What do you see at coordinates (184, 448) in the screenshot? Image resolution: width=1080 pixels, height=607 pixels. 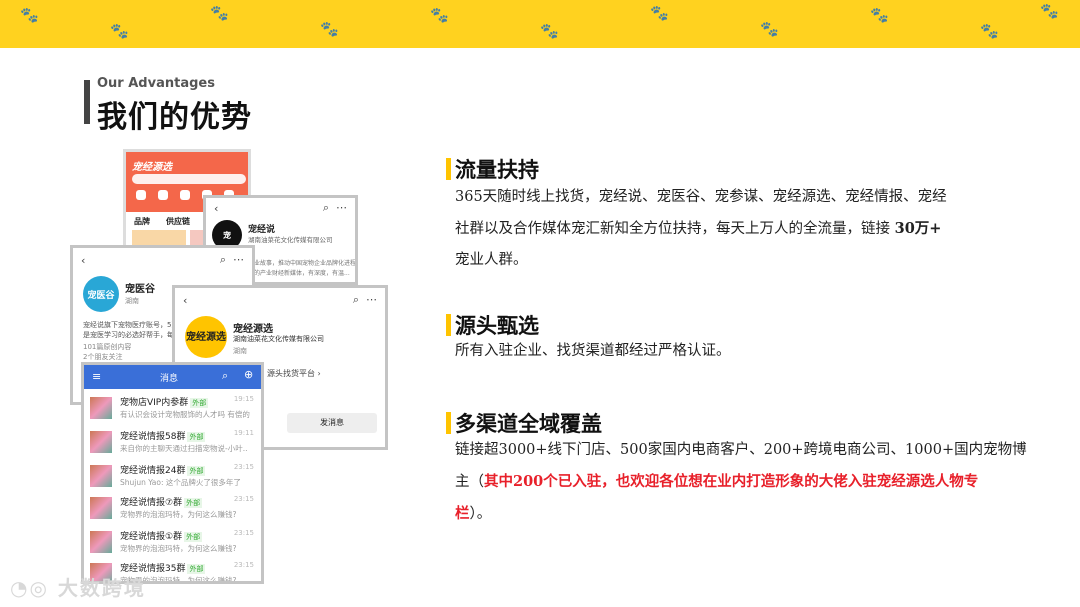 I see `last-message: 来自你的主聊天通过扫描宠物说-小叶..` at bounding box center [184, 448].